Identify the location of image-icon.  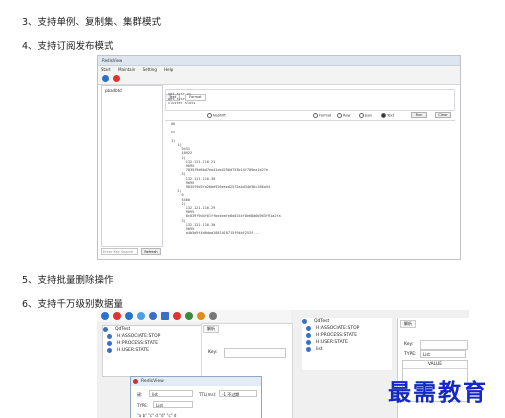
(165, 316).